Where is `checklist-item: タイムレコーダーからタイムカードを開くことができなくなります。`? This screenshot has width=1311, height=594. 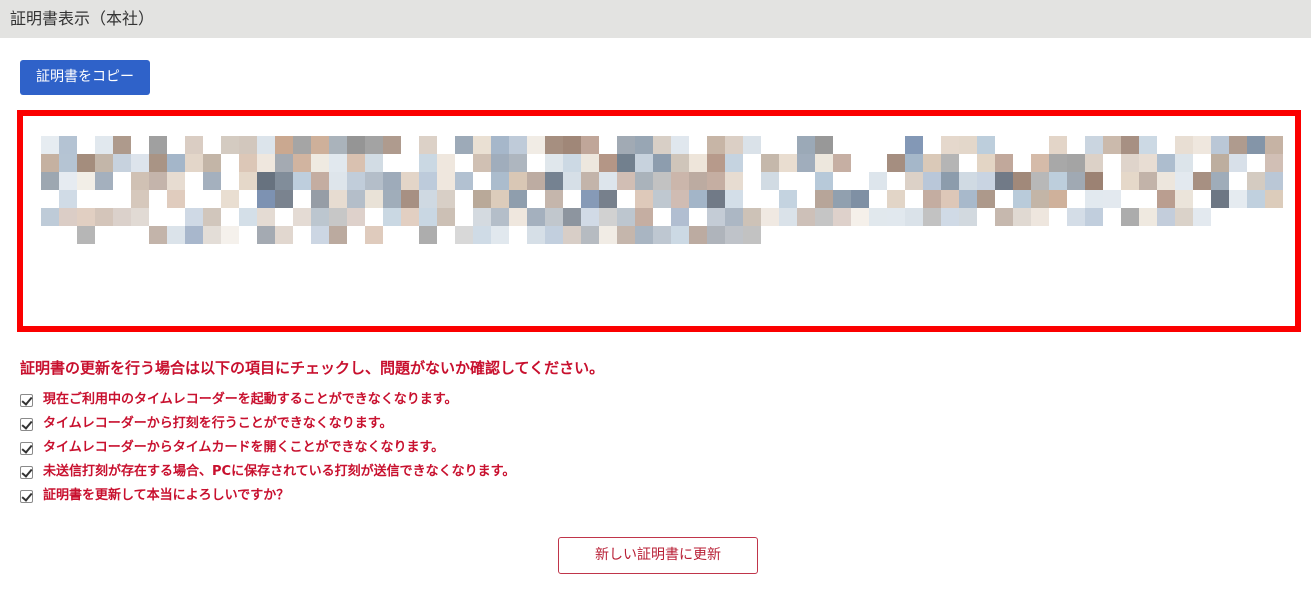 checklist-item: タイムレコーダーからタイムカードを開くことができなくなります。 is located at coordinates (267, 448).